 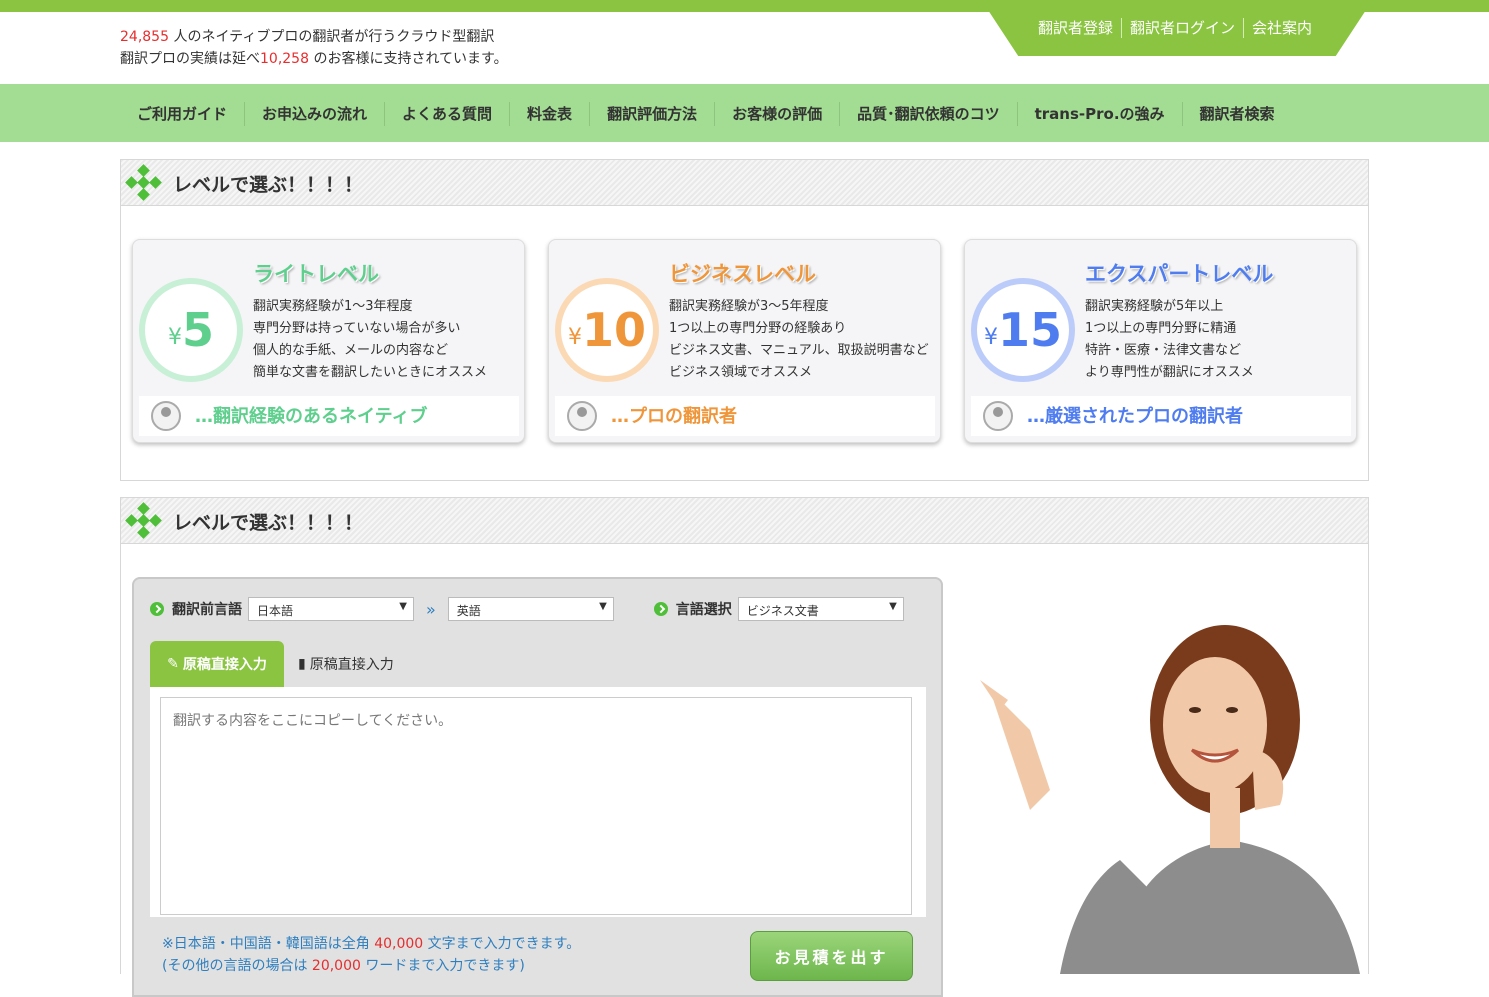 I want to click on header-links: 翻訳者登録 翻訳者ログイン 会社案内, so click(x=1175, y=28).